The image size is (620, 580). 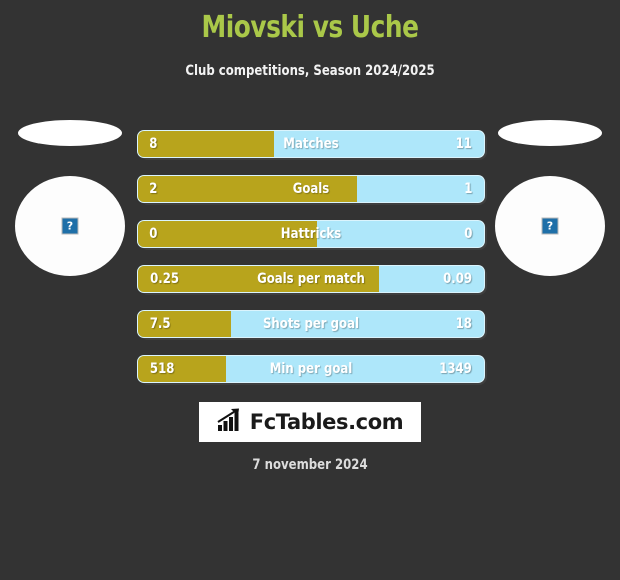 I want to click on watermark-text: FcTables.com, so click(x=326, y=422).